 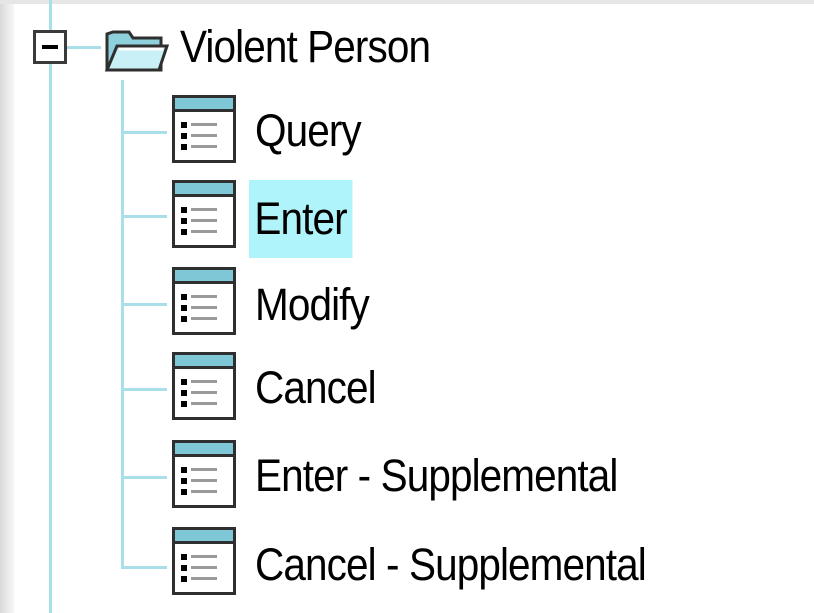 I want to click on minus-icon, so click(x=50, y=47).